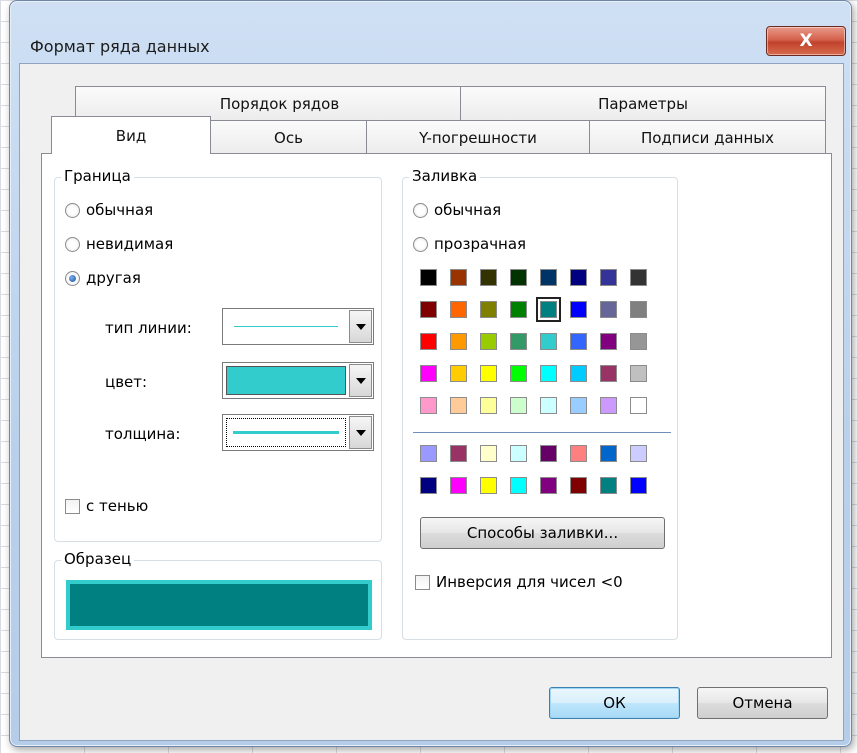 The width and height of the screenshot is (857, 753). I want to click on border-option-custom: другая, so click(103, 278).